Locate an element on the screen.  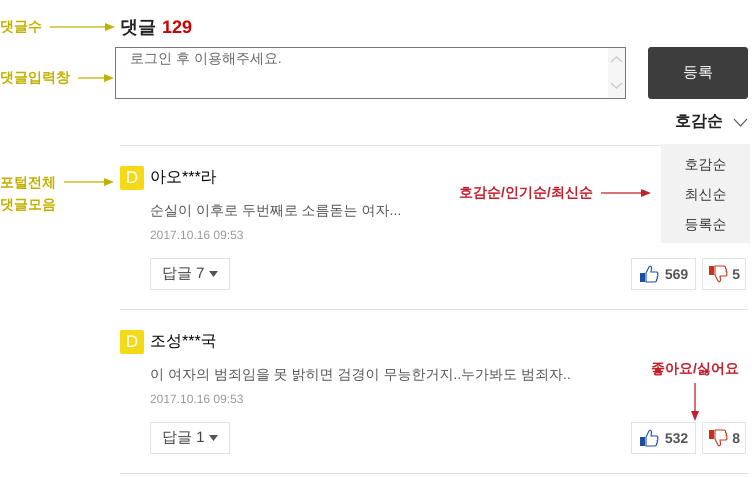
dislike-button: 8 is located at coordinates (724, 438).